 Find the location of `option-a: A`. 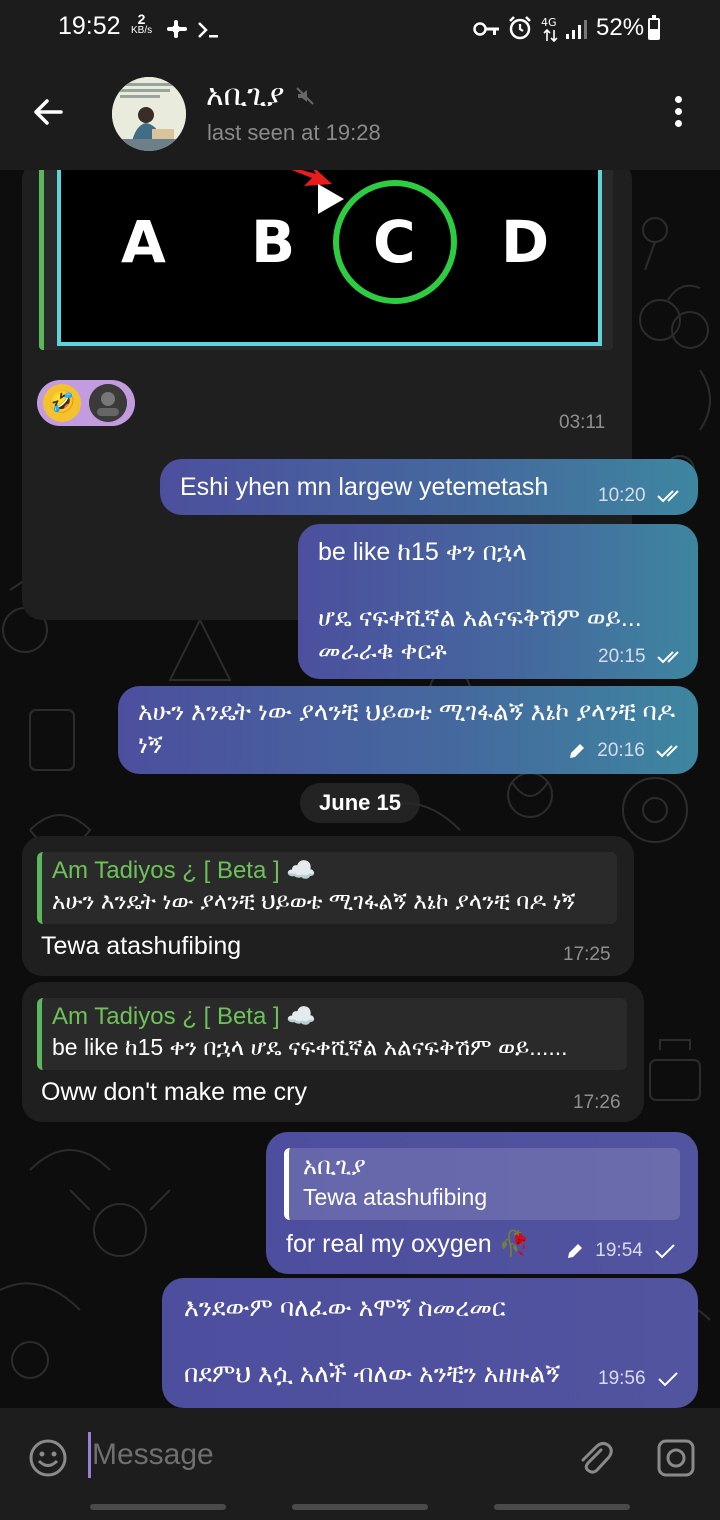

option-a: A is located at coordinates (143, 242).